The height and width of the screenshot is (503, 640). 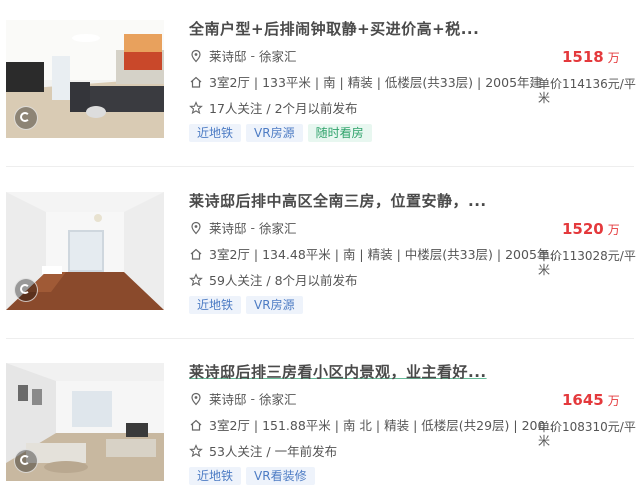 I want to click on follow-text: 17人关注 / 2个月以前发布, so click(x=283, y=108).